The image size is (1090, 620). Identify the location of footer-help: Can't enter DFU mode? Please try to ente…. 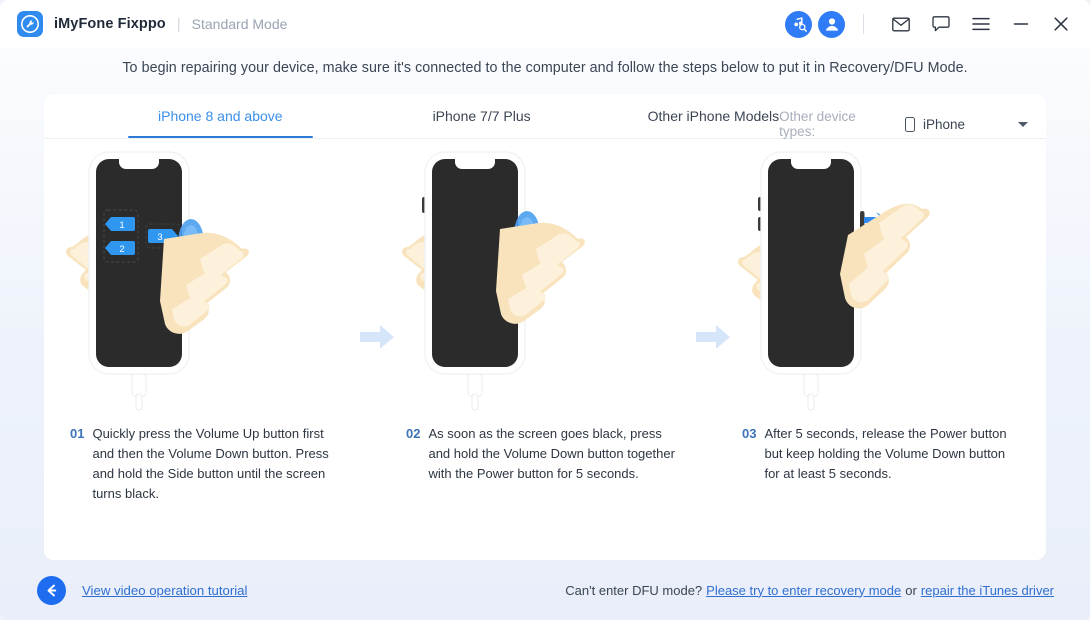
(809, 590).